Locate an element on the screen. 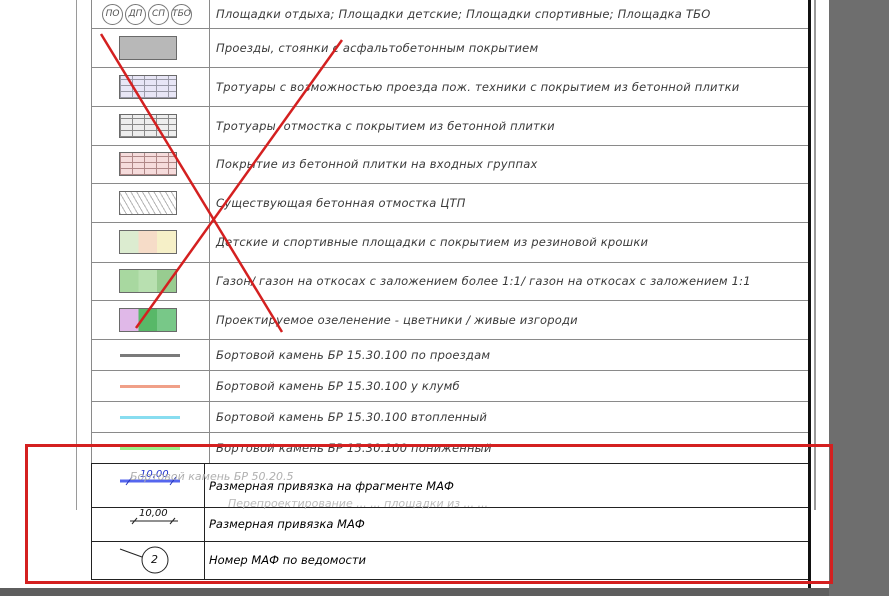 The height and width of the screenshot is (596, 889). maf-symbol-cell: 2 is located at coordinates (148, 560).